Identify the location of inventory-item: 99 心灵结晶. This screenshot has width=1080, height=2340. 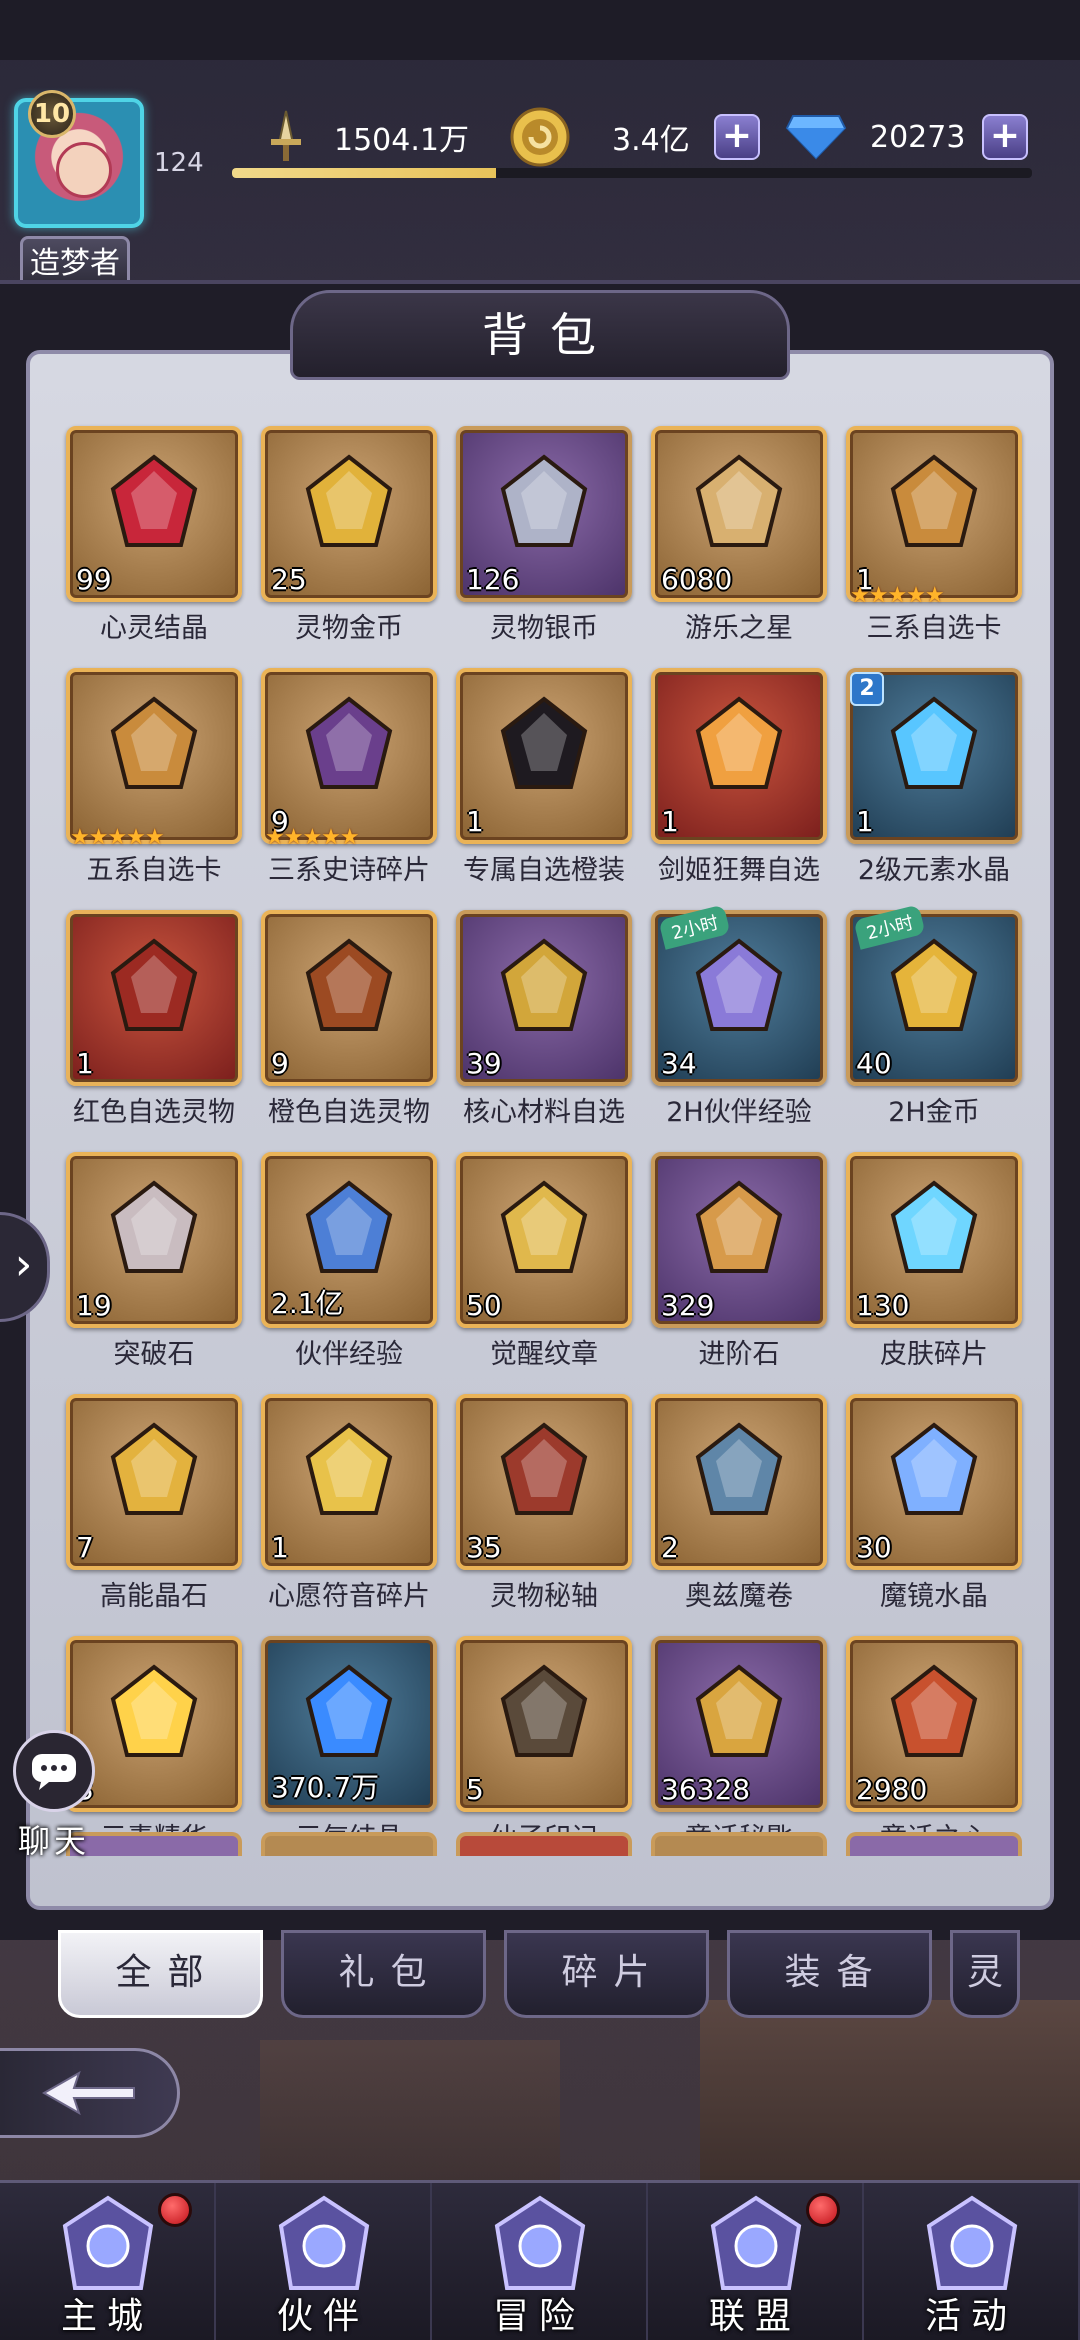
(154, 535).